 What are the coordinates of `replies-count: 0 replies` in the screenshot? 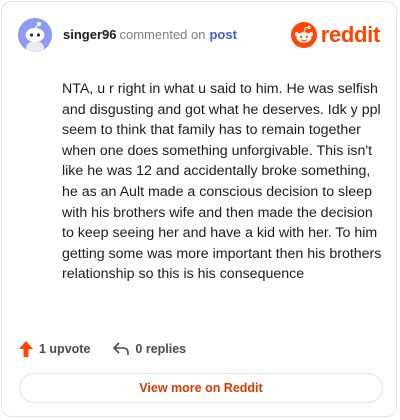 It's located at (161, 349).